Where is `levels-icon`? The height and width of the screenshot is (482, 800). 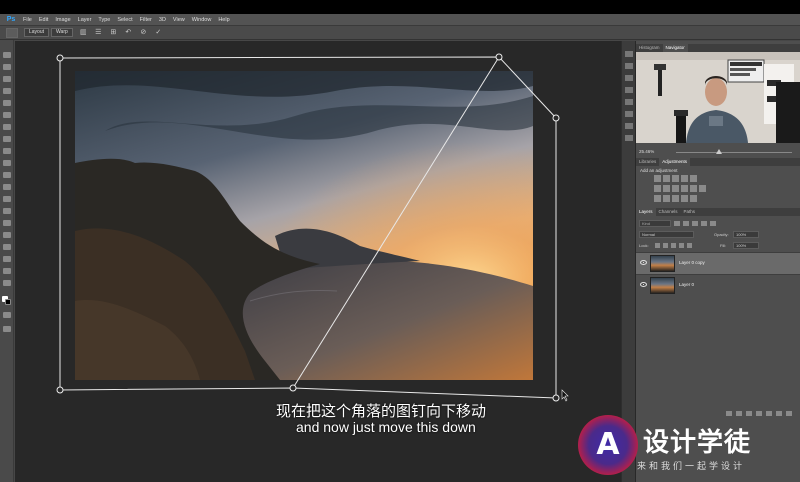 levels-icon is located at coordinates (666, 178).